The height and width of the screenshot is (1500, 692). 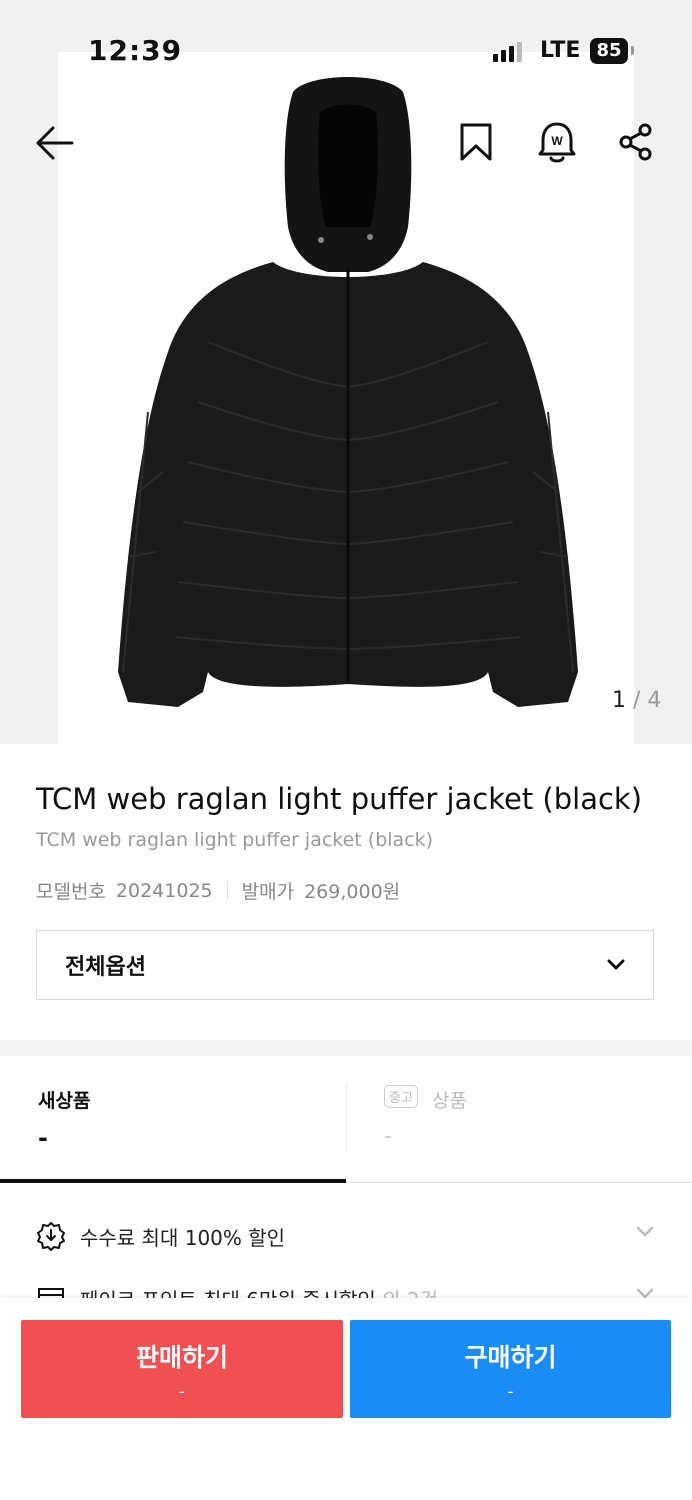 I want to click on share-button, so click(x=636, y=142).